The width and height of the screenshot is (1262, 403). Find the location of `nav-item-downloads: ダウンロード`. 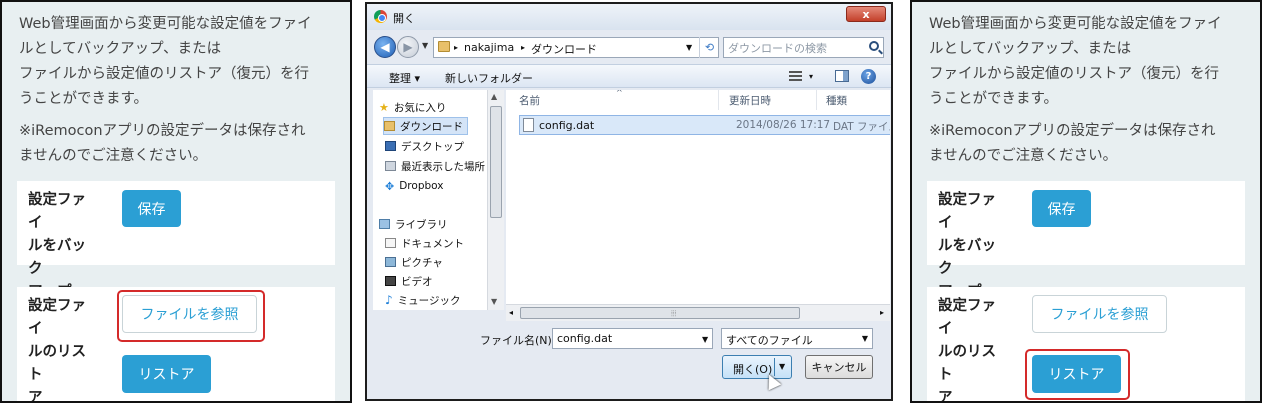

nav-item-downloads: ダウンロード is located at coordinates (425, 126).